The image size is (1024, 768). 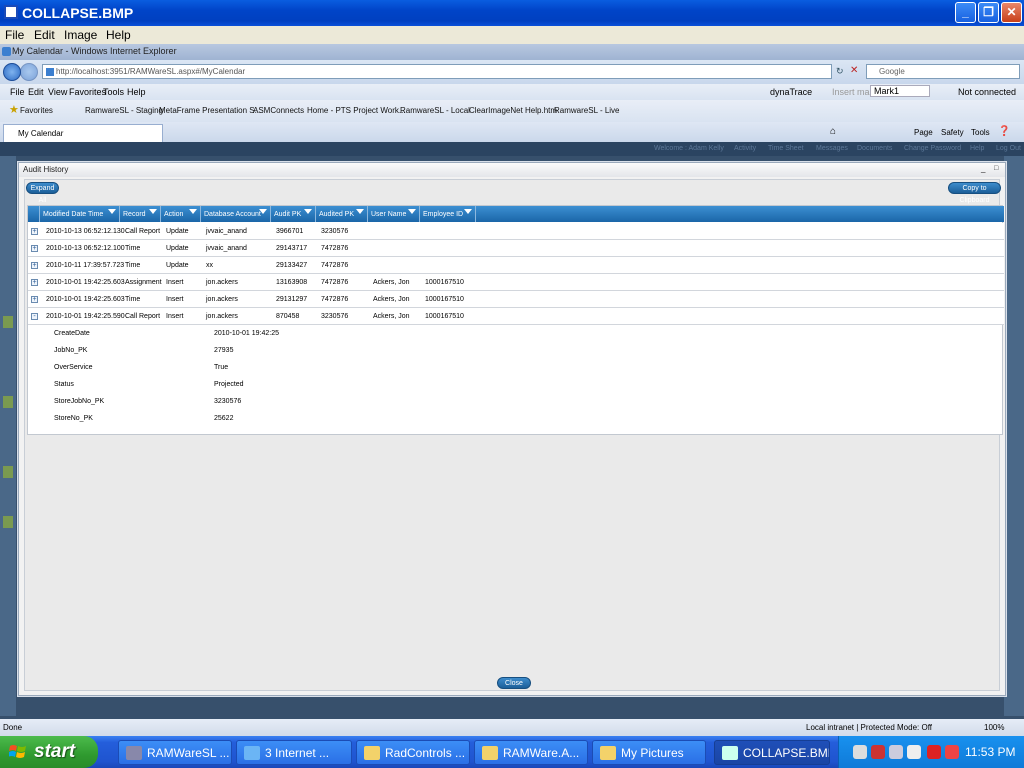 What do you see at coordinates (113, 92) in the screenshot?
I see `ie-menu-tools: Tools` at bounding box center [113, 92].